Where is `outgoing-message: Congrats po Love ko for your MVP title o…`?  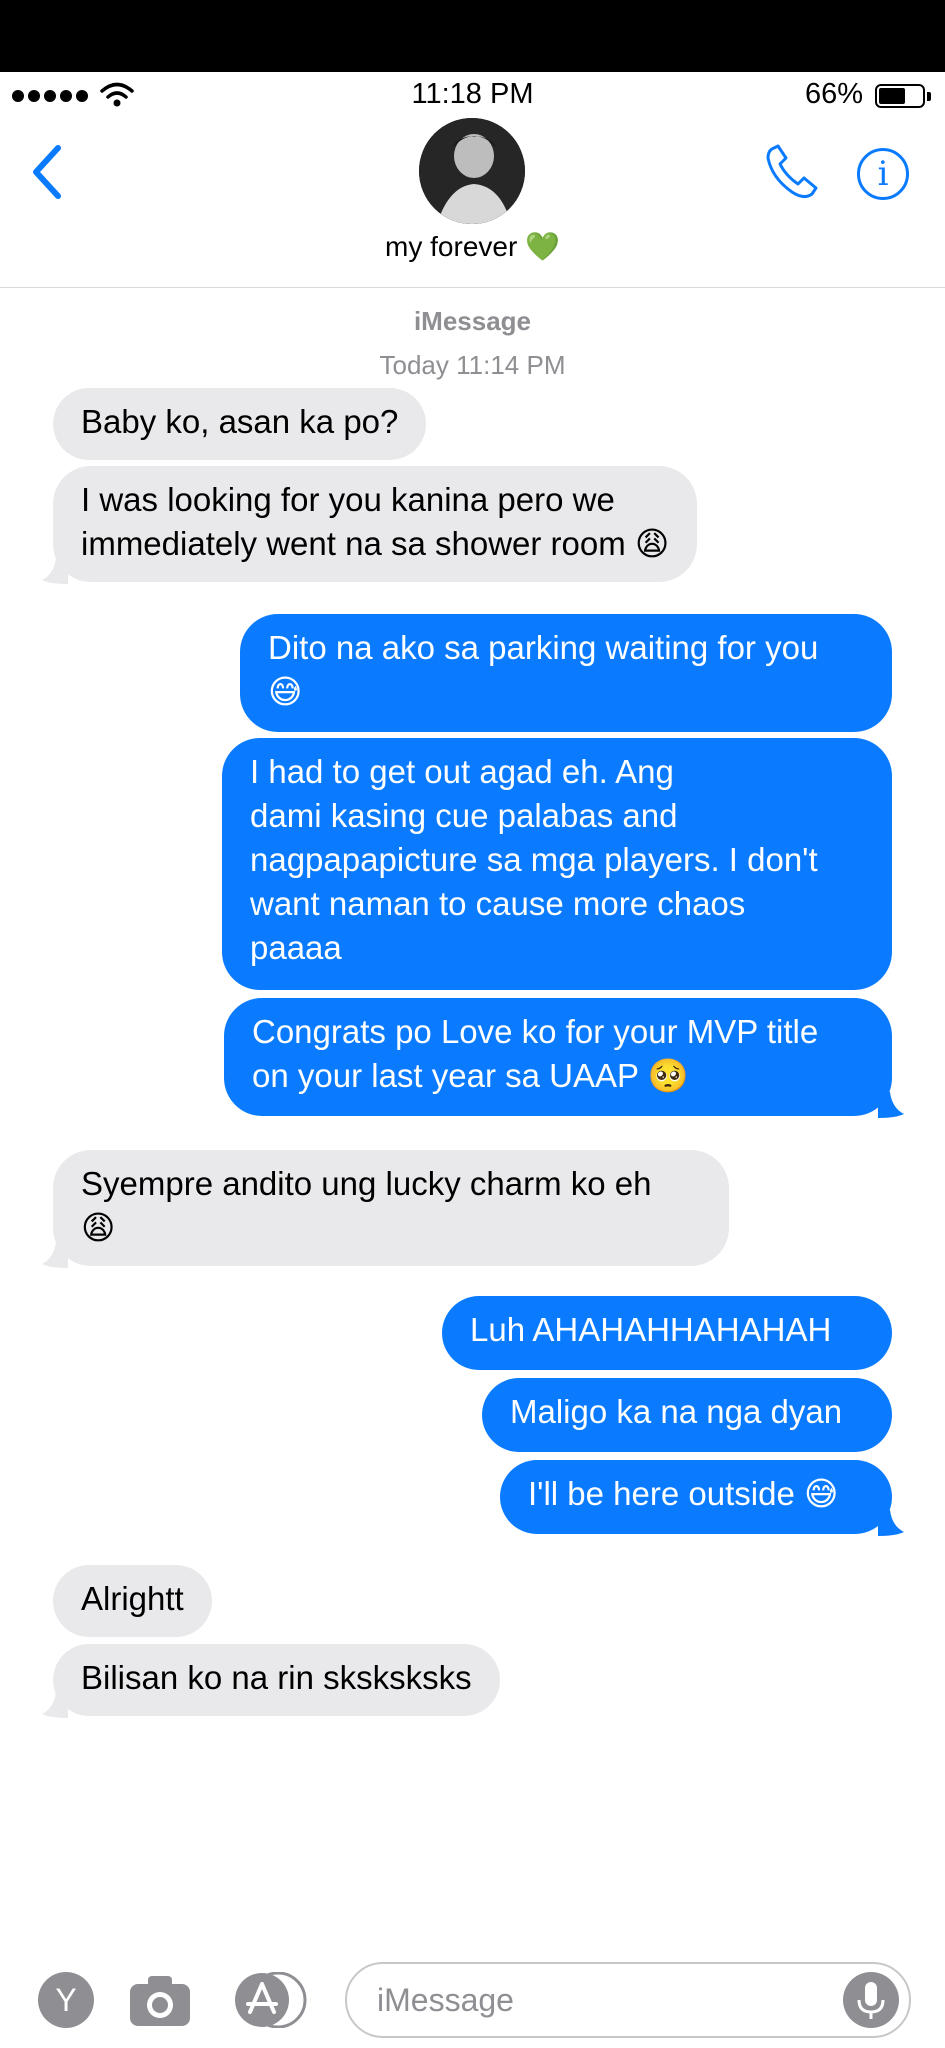
outgoing-message: Congrats po Love ko for your MVP title o… is located at coordinates (558, 1057).